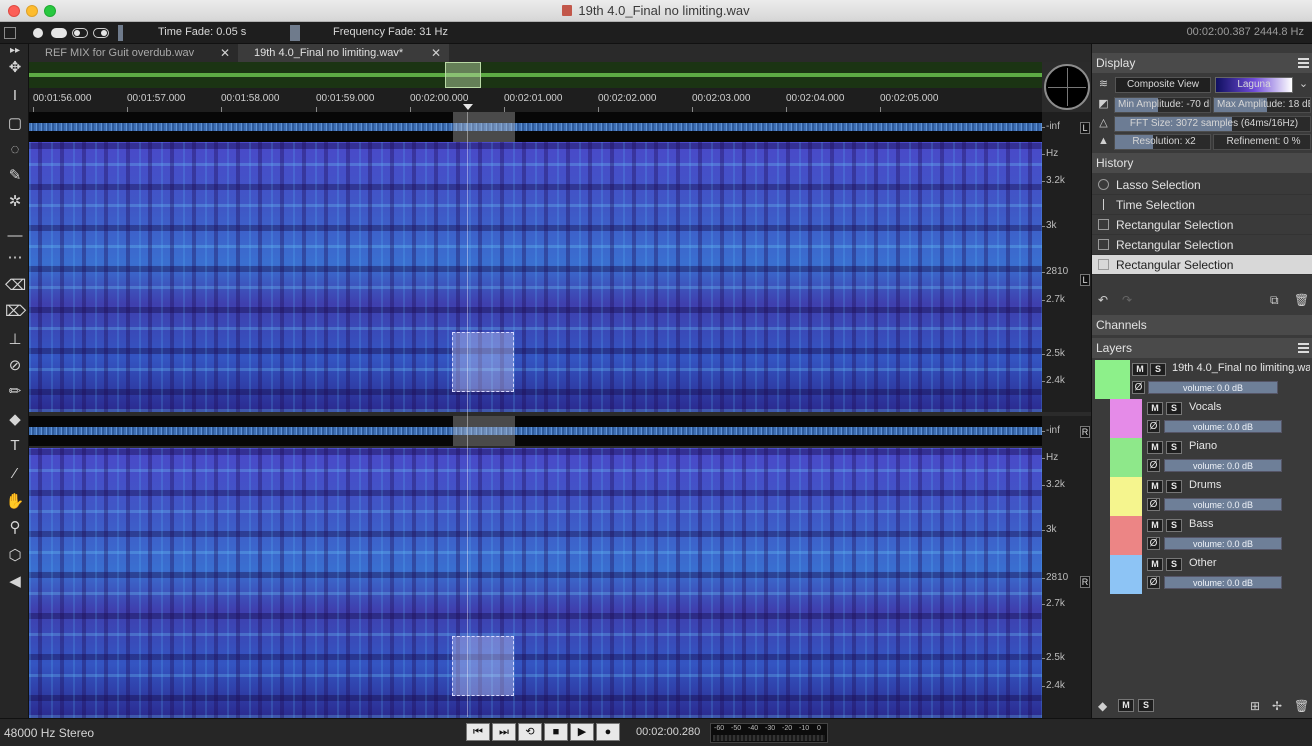  Describe the element at coordinates (1202, 185) in the screenshot. I see `history-item: Lasso Selection` at that location.